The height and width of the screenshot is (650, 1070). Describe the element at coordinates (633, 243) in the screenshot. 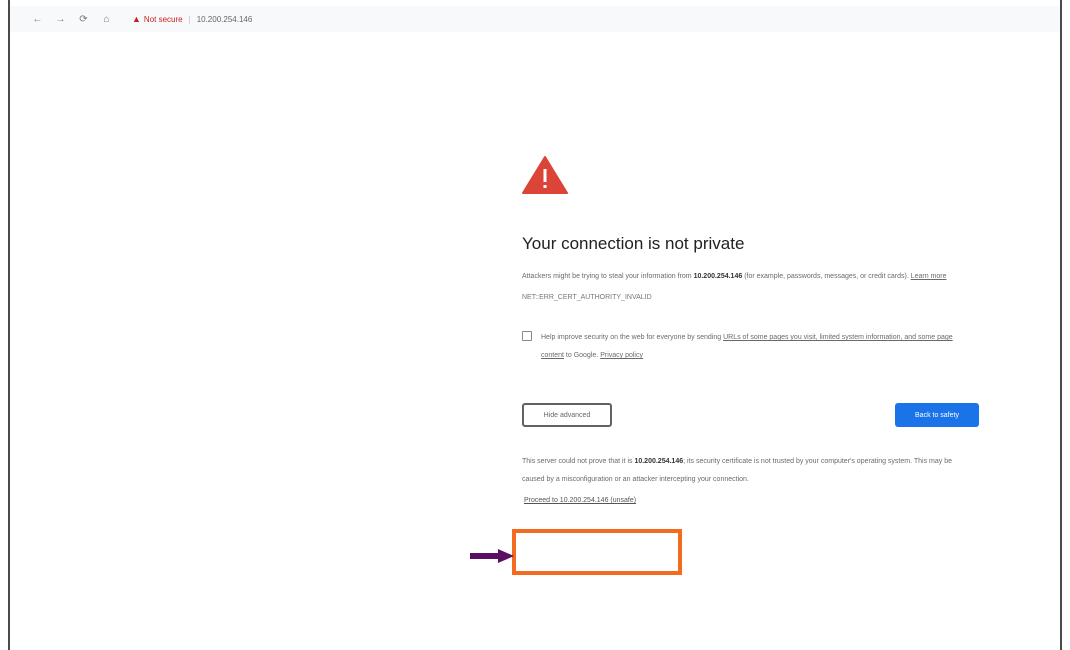

I see `page-title: Your connection is not private` at that location.